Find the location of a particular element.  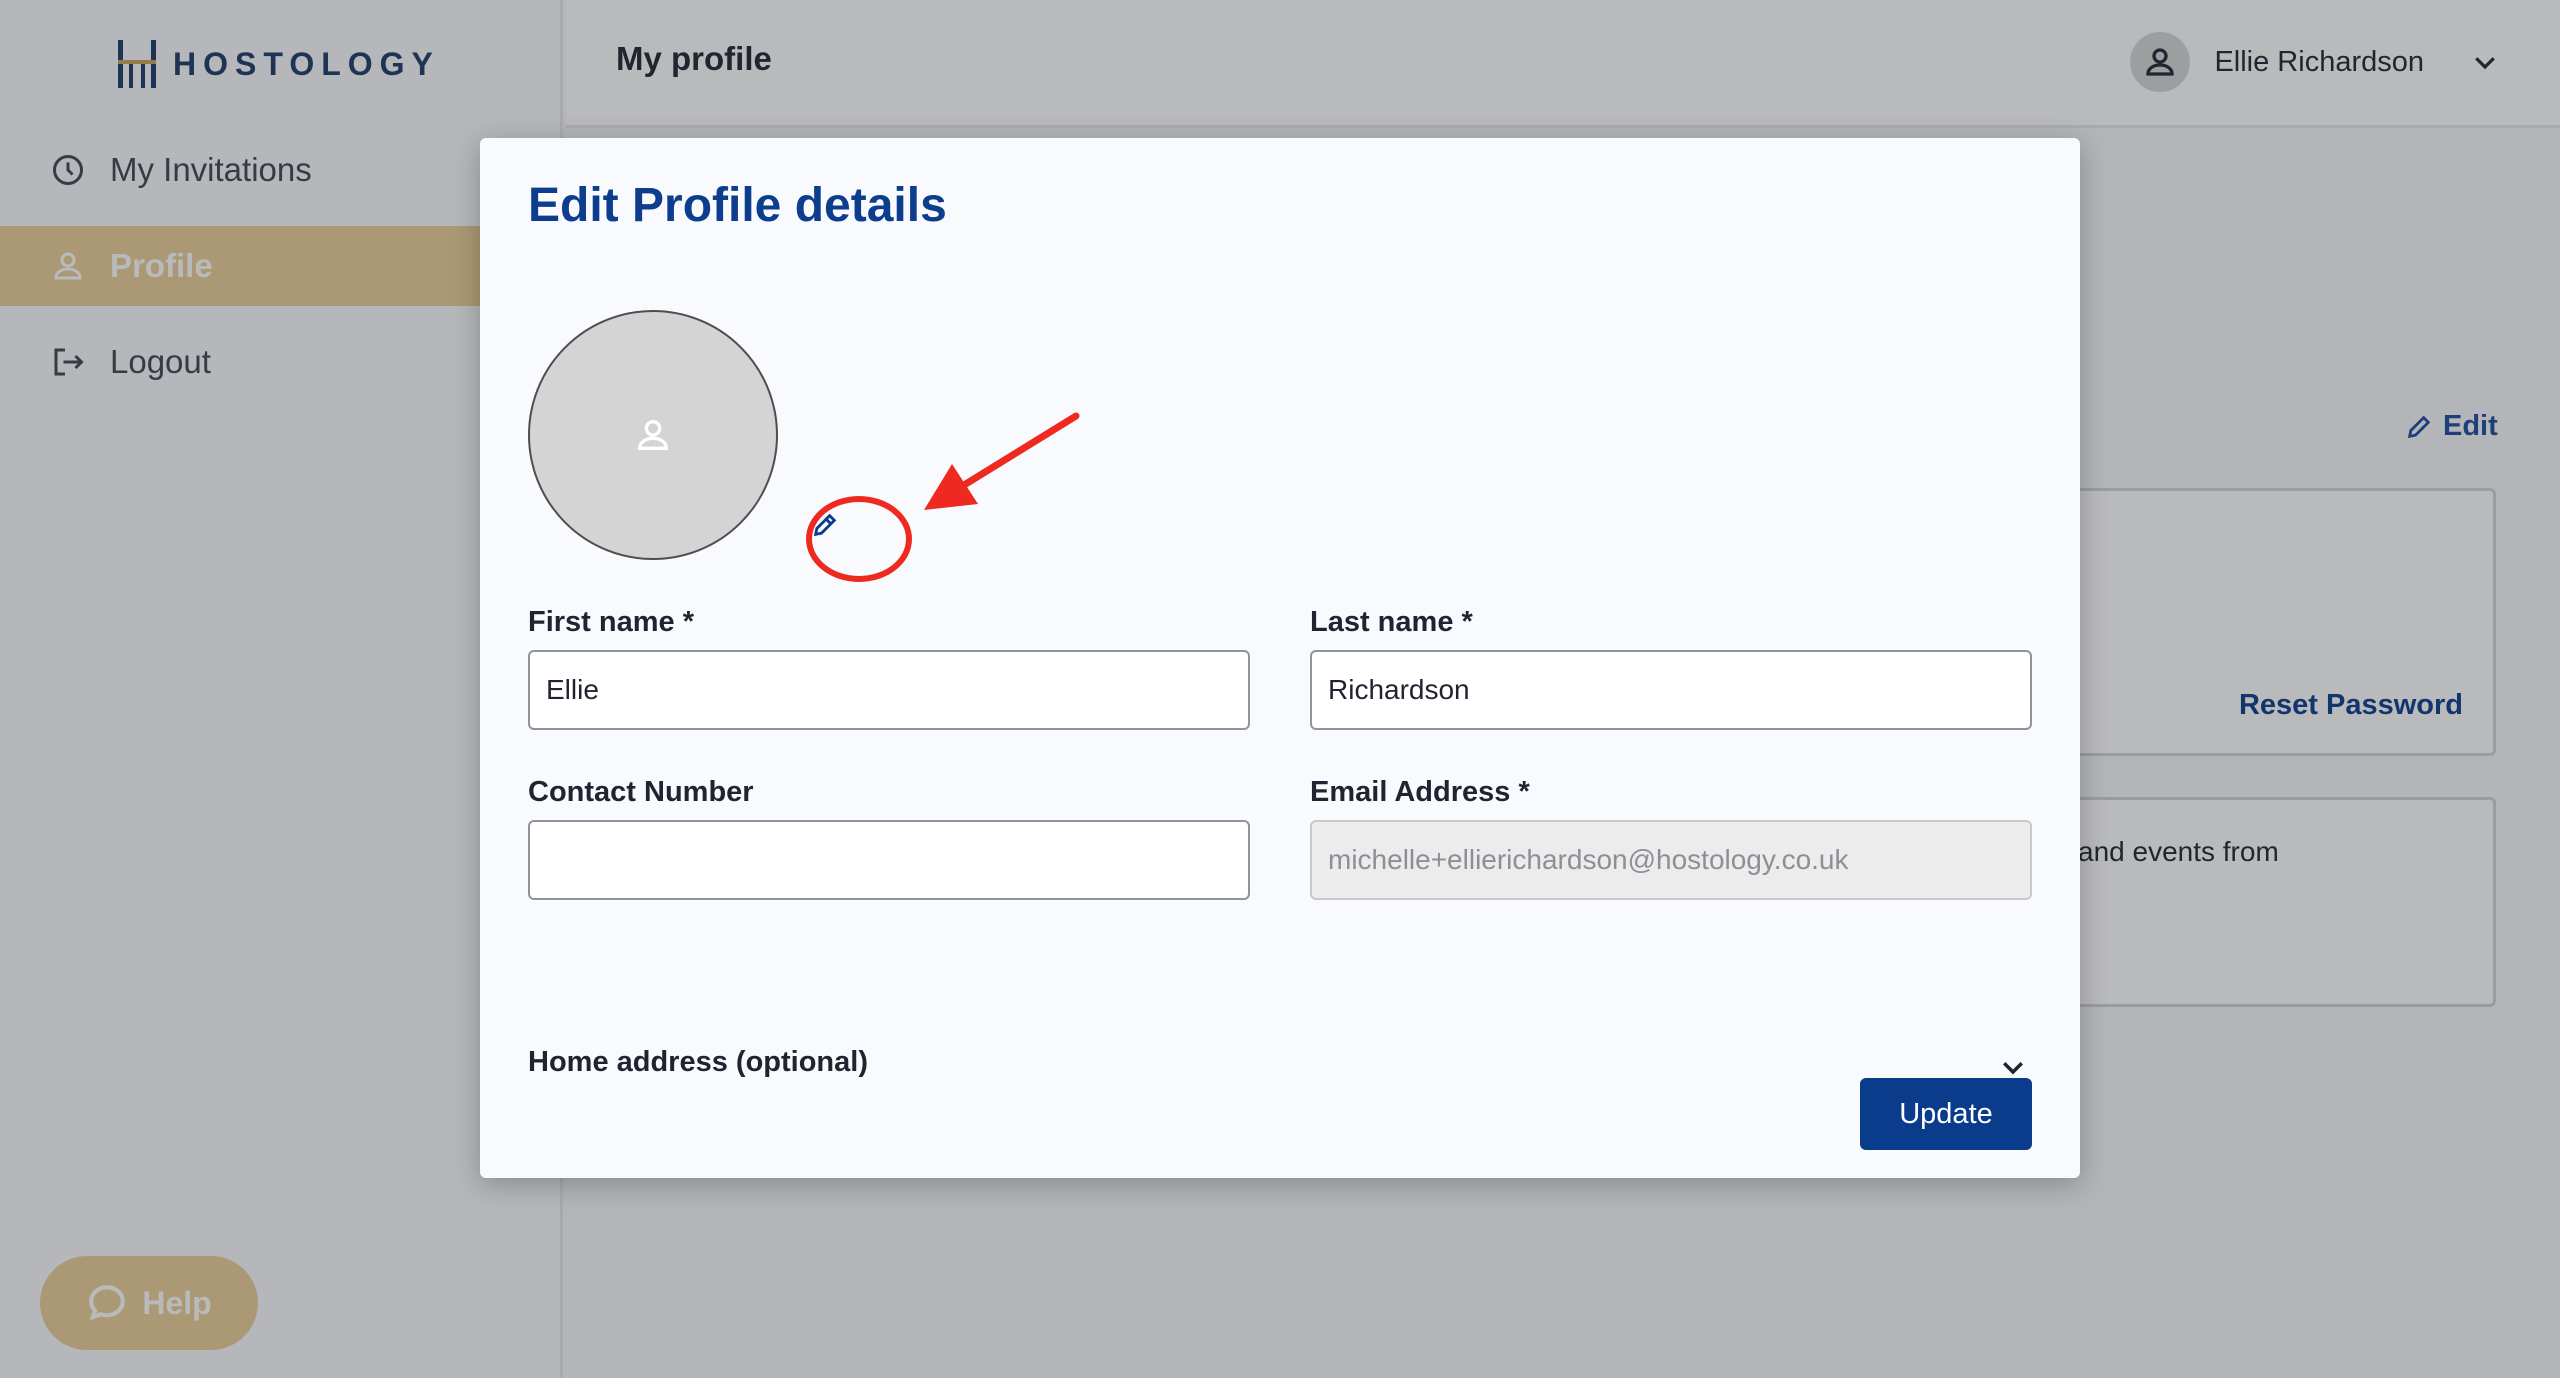

first-name-label: First name * is located at coordinates (611, 622).